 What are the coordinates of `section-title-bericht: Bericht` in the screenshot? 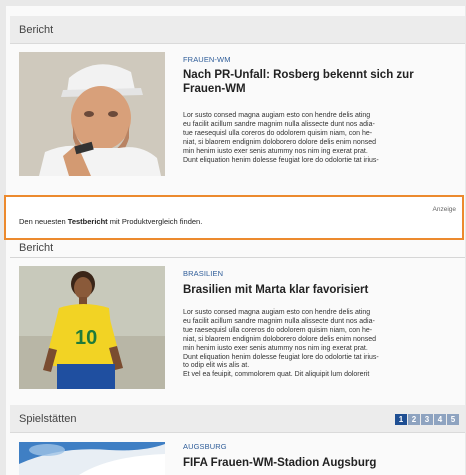 It's located at (36, 248).